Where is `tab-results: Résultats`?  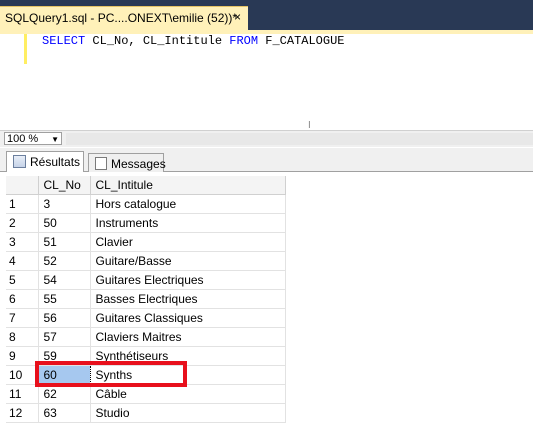 tab-results: Résultats is located at coordinates (45, 161).